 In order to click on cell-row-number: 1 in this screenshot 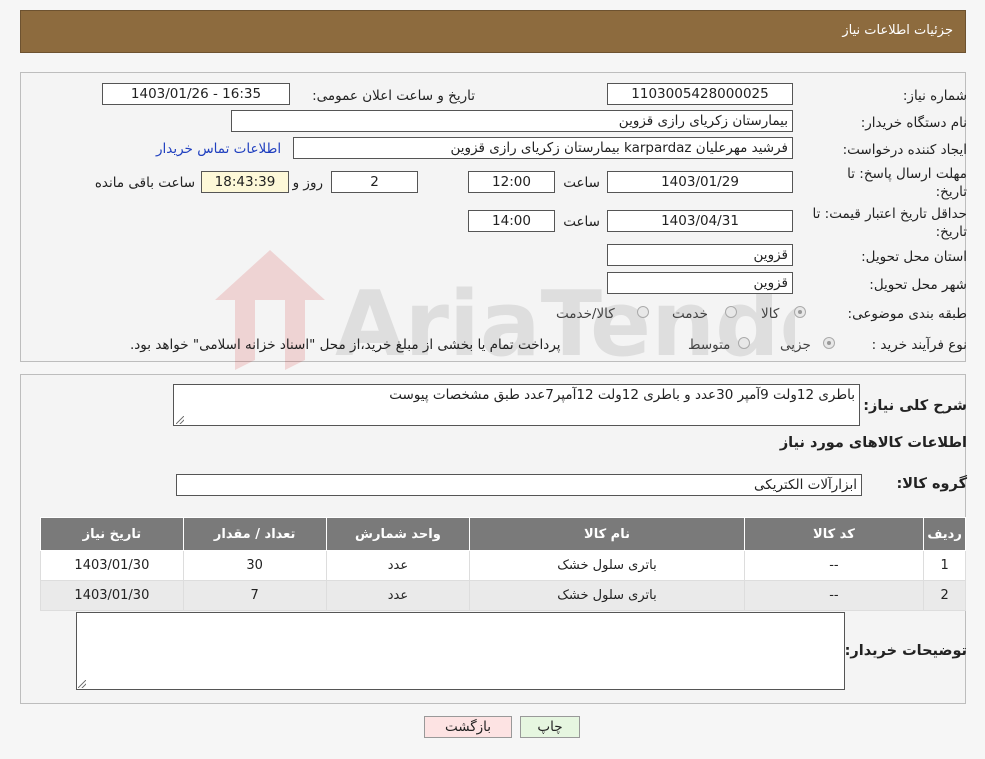, I will do `click(944, 565)`.